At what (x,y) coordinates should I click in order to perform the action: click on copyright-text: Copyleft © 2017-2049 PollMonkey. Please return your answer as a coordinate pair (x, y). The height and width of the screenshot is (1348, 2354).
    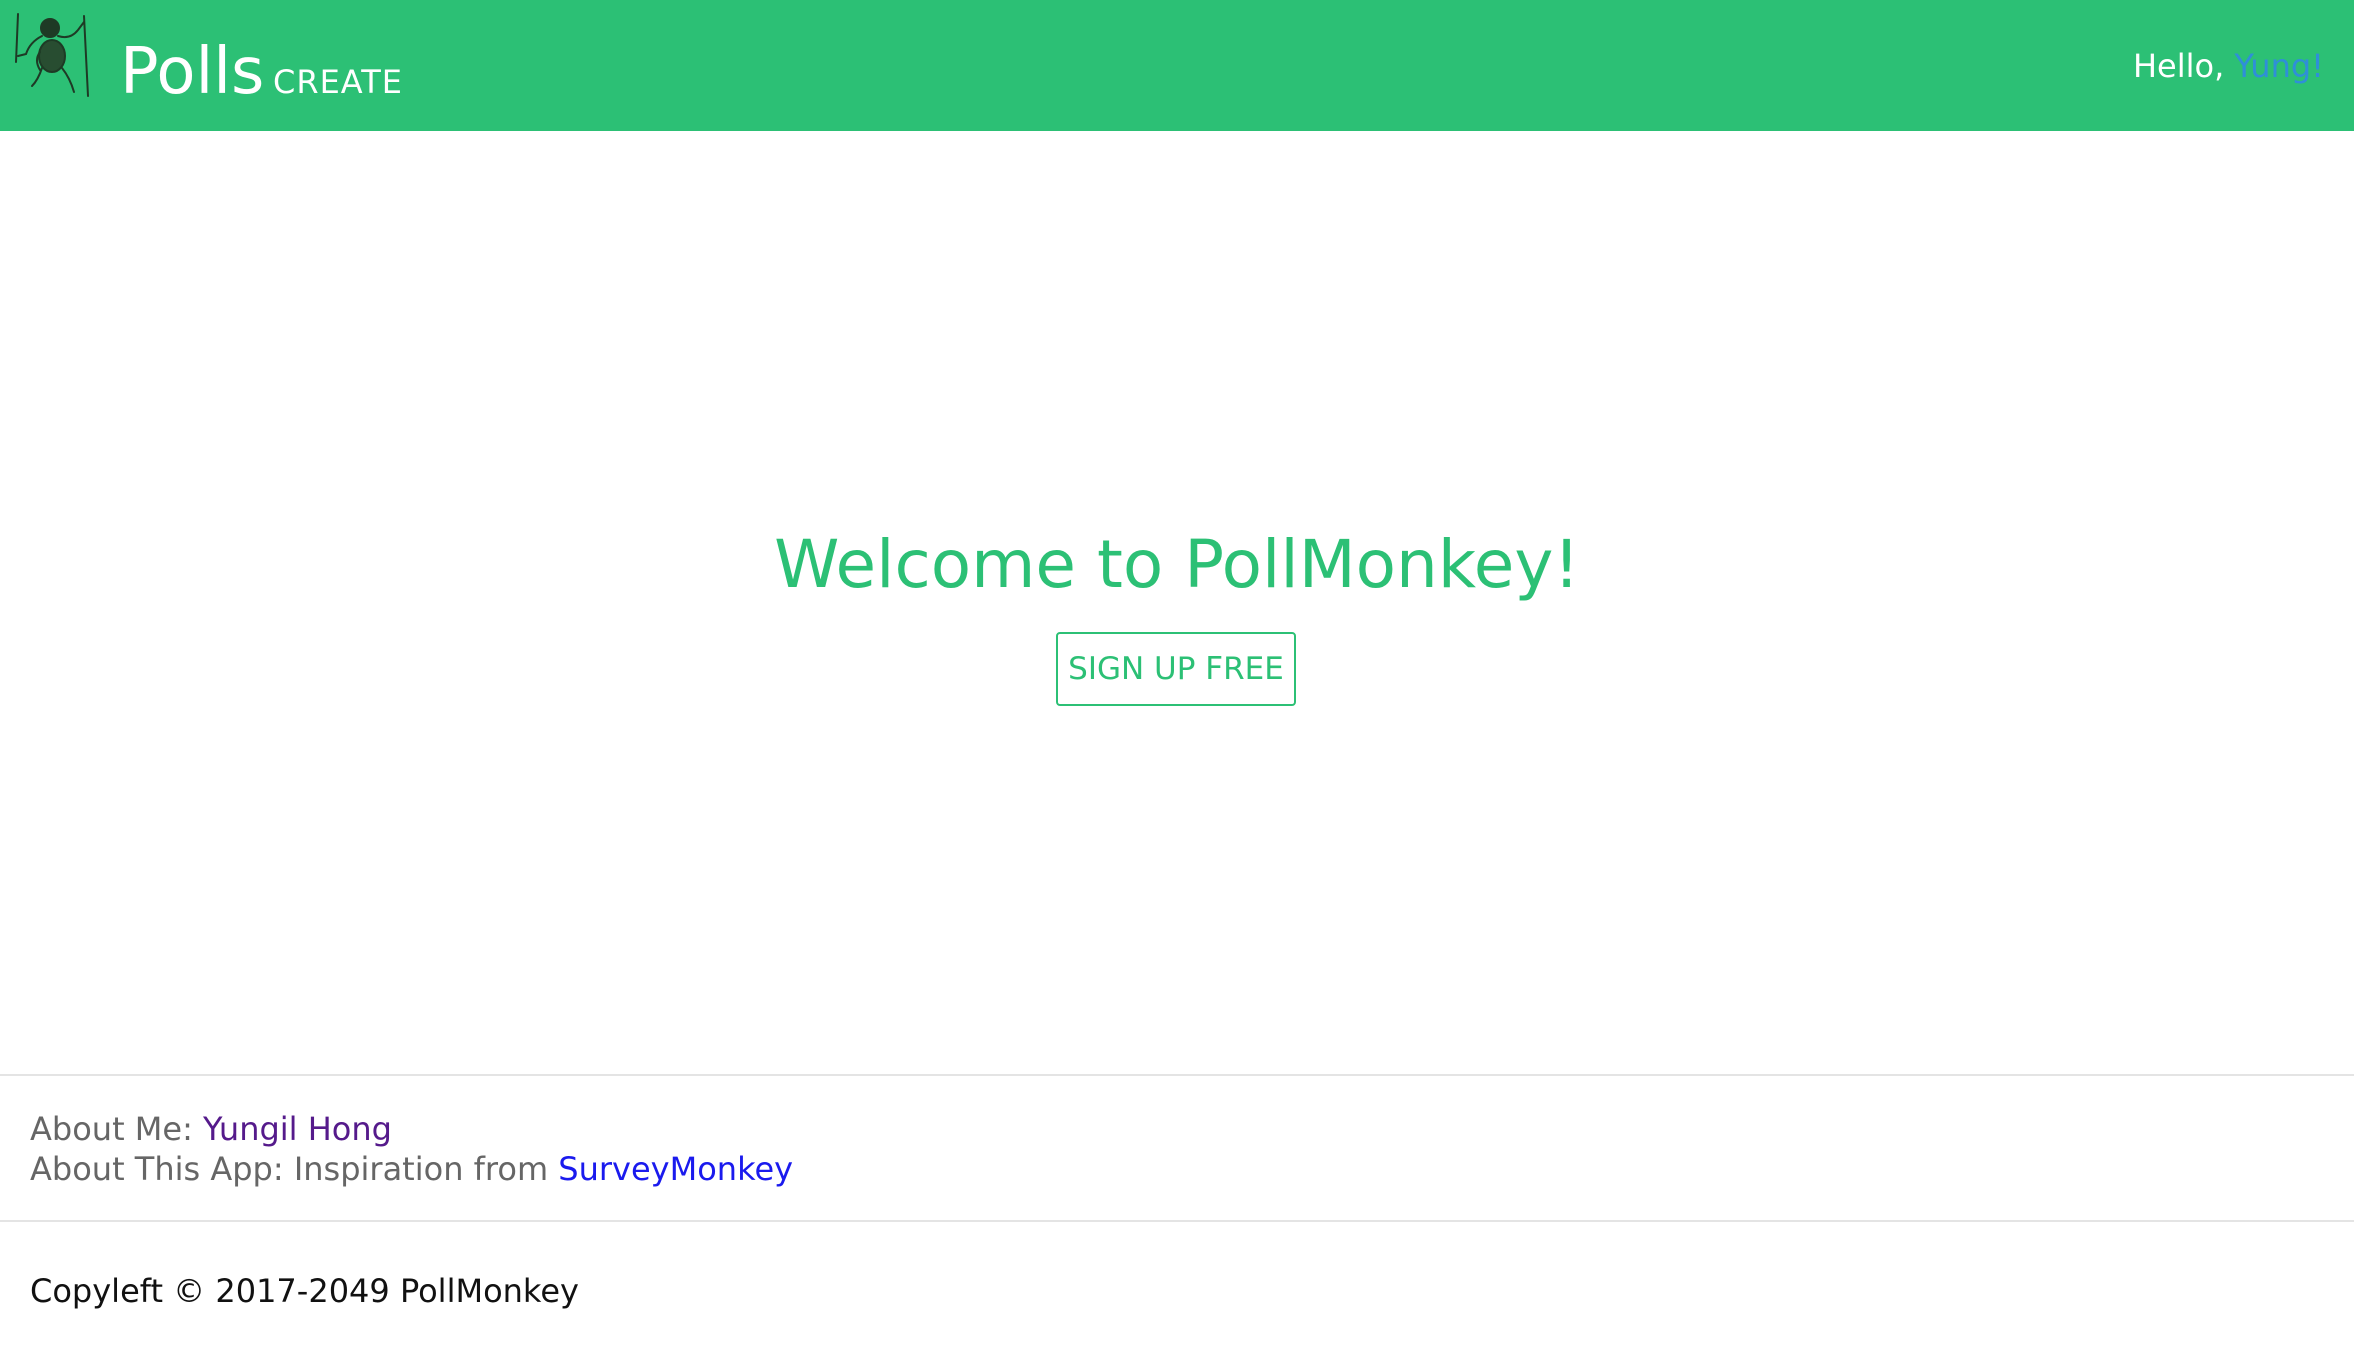
    Looking at the image, I should click on (304, 1291).